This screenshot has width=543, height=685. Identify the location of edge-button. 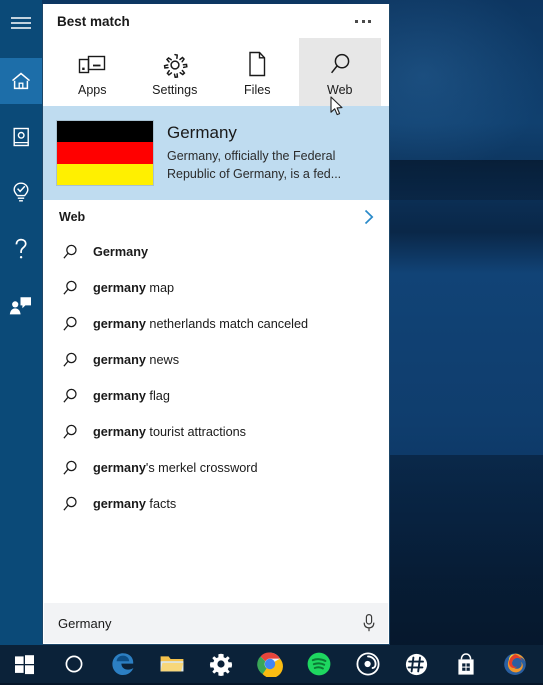
(122, 664).